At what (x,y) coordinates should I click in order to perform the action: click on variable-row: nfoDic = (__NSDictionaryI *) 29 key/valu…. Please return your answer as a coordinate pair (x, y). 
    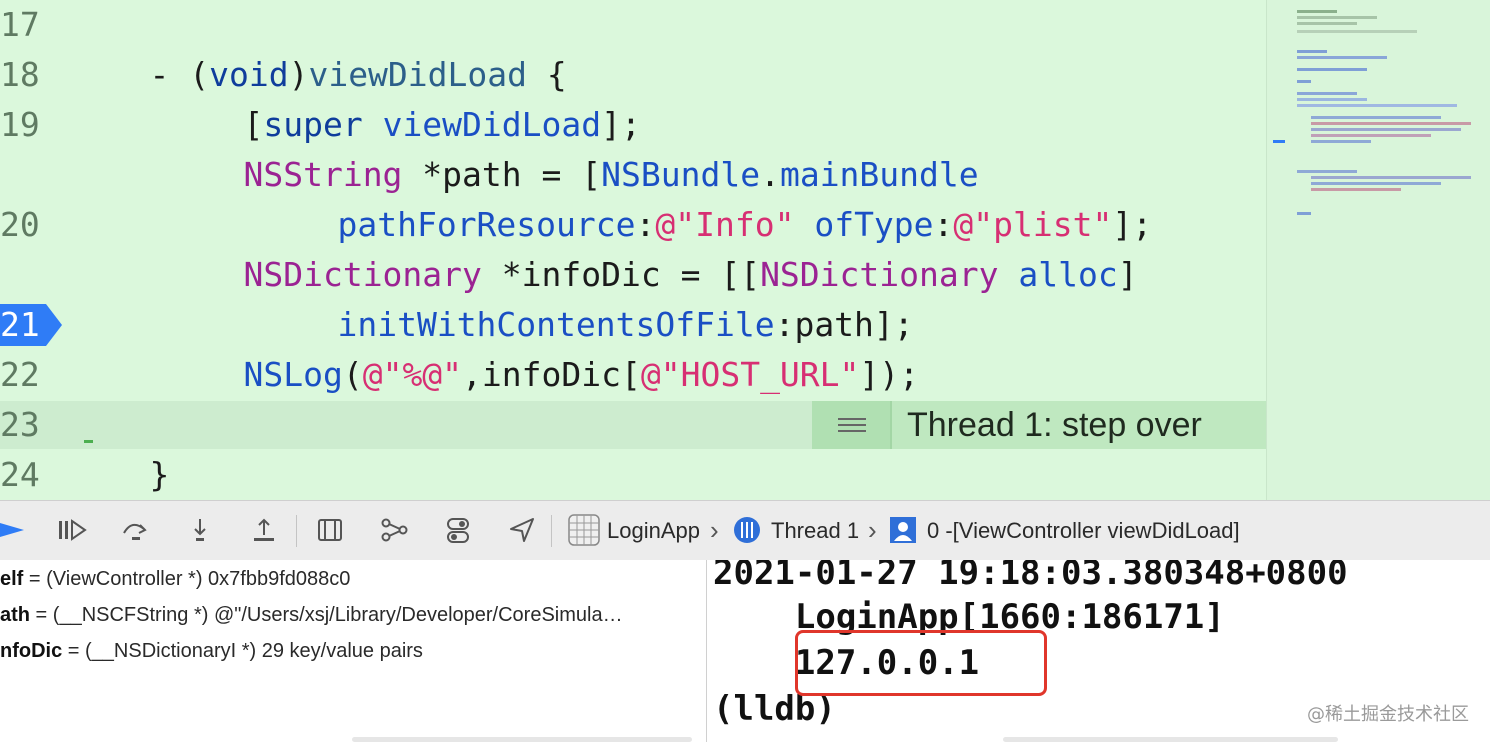
    Looking at the image, I should click on (211, 651).